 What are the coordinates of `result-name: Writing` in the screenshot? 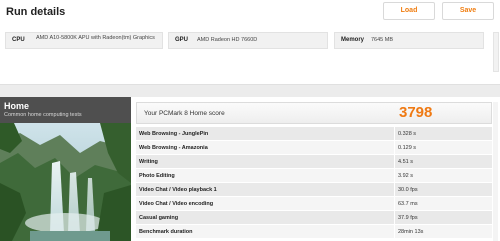 It's located at (148, 162).